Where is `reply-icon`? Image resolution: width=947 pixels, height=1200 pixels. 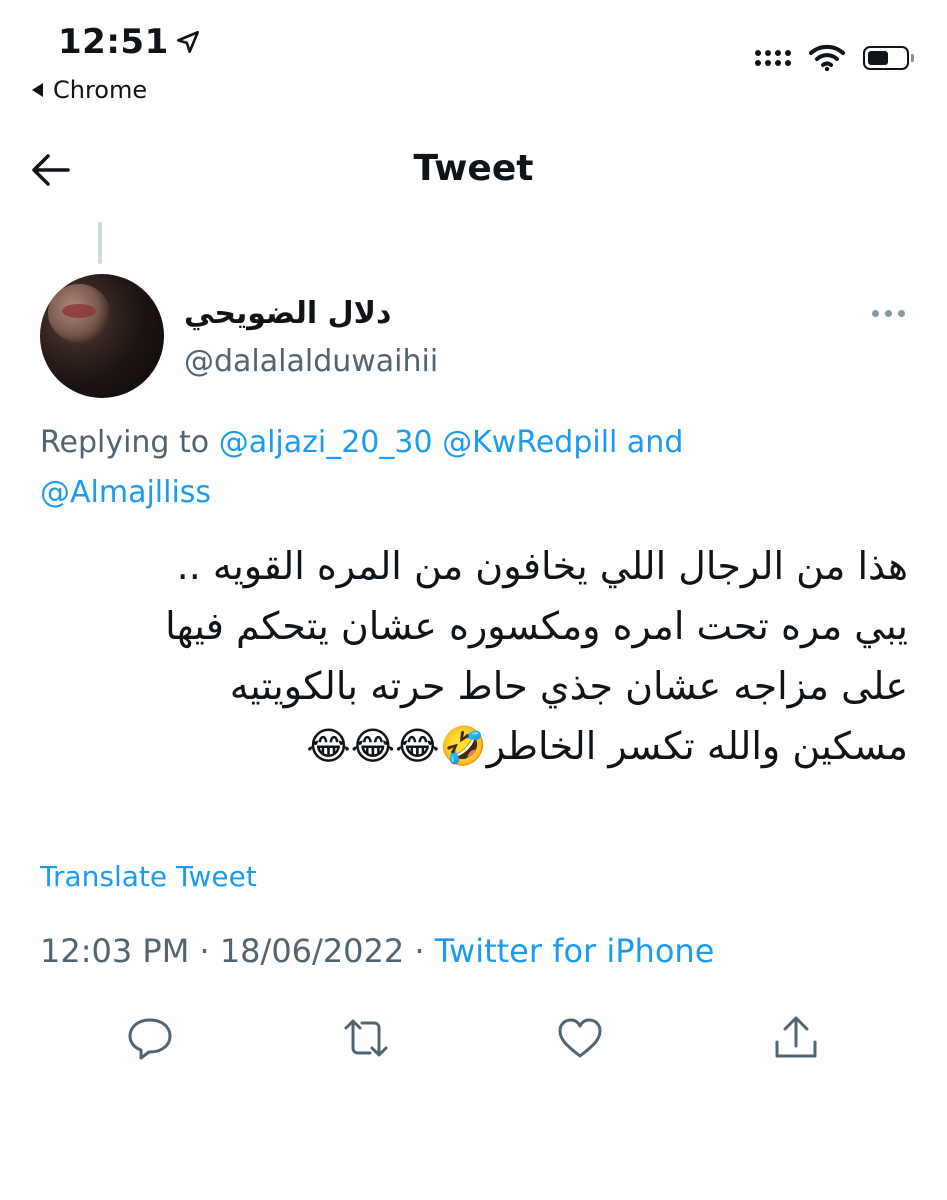
reply-icon is located at coordinates (150, 1039).